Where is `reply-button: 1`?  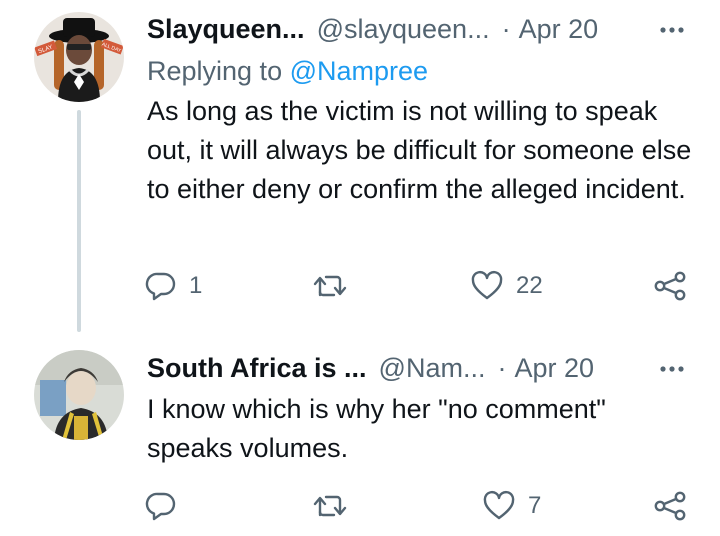
reply-button: 1 is located at coordinates (173, 286).